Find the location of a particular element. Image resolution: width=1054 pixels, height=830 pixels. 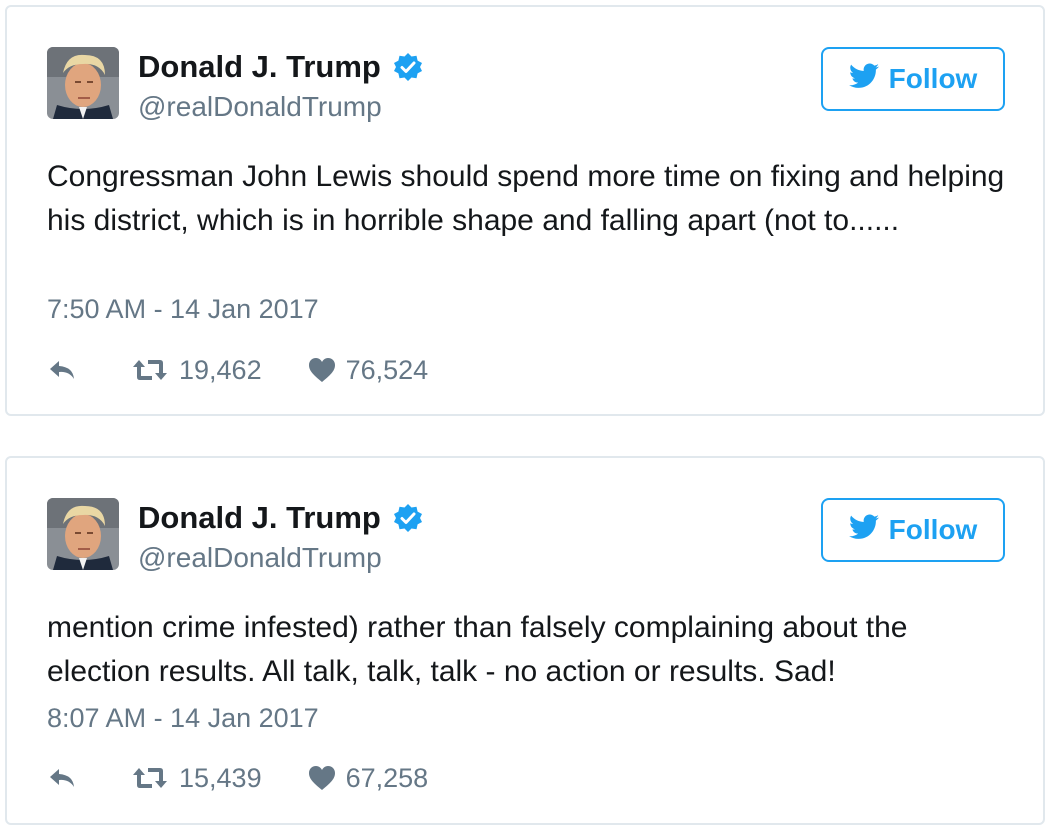

like-button: 67,258 is located at coordinates (363, 778).